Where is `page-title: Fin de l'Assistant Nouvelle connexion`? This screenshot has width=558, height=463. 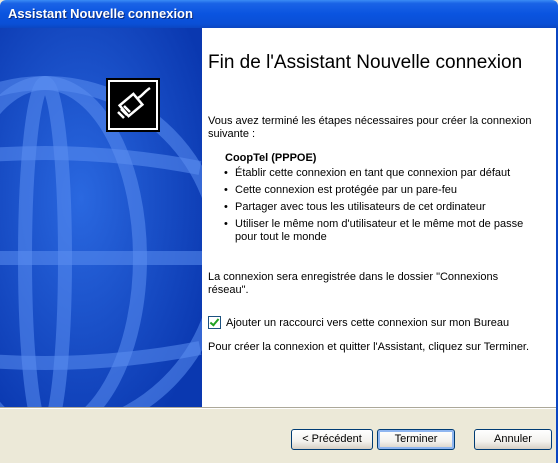 page-title: Fin de l'Assistant Nouvelle connexion is located at coordinates (365, 62).